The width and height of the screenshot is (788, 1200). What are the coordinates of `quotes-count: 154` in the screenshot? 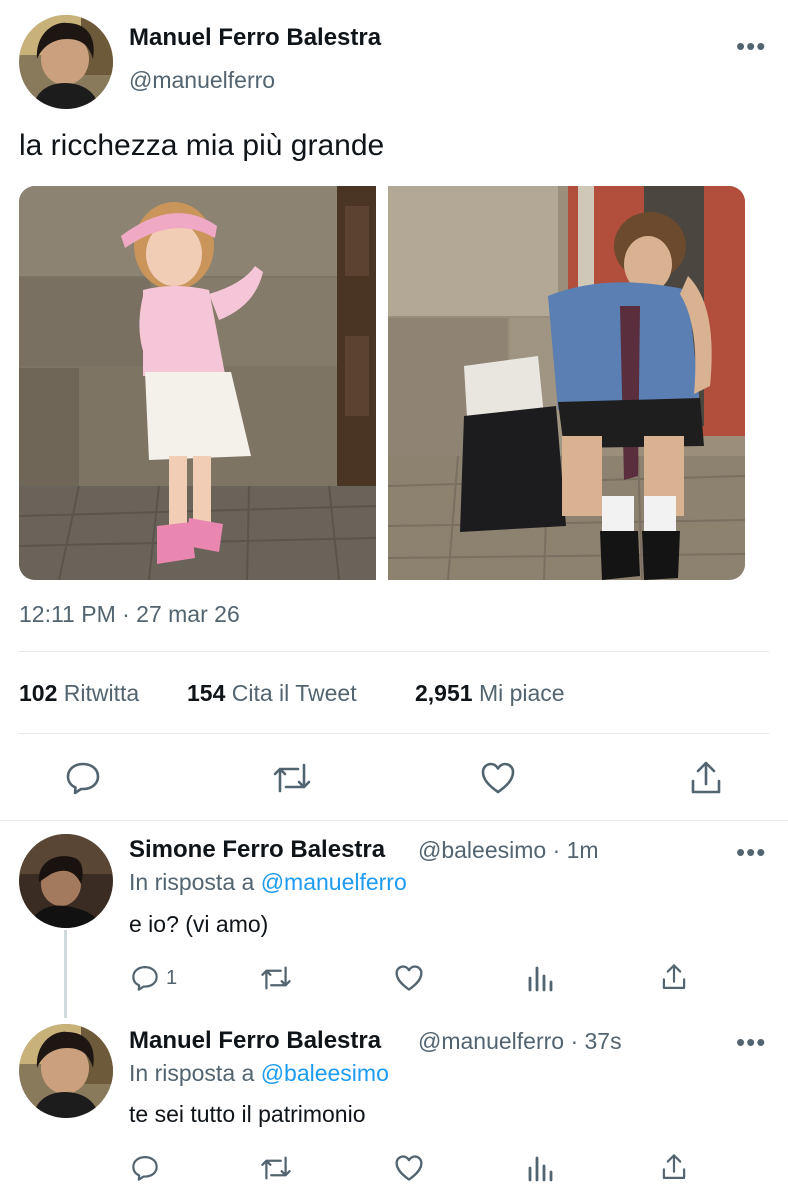 It's located at (206, 693).